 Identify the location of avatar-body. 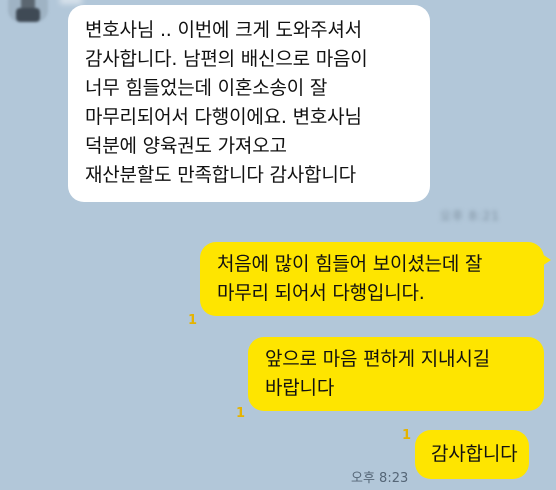
(28, 15).